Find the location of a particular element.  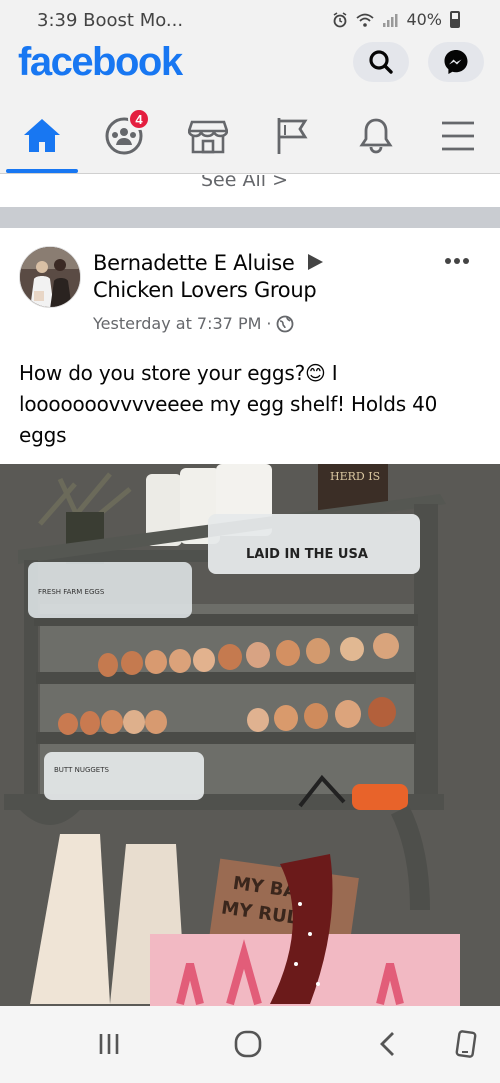

post-more-button is located at coordinates (457, 261).